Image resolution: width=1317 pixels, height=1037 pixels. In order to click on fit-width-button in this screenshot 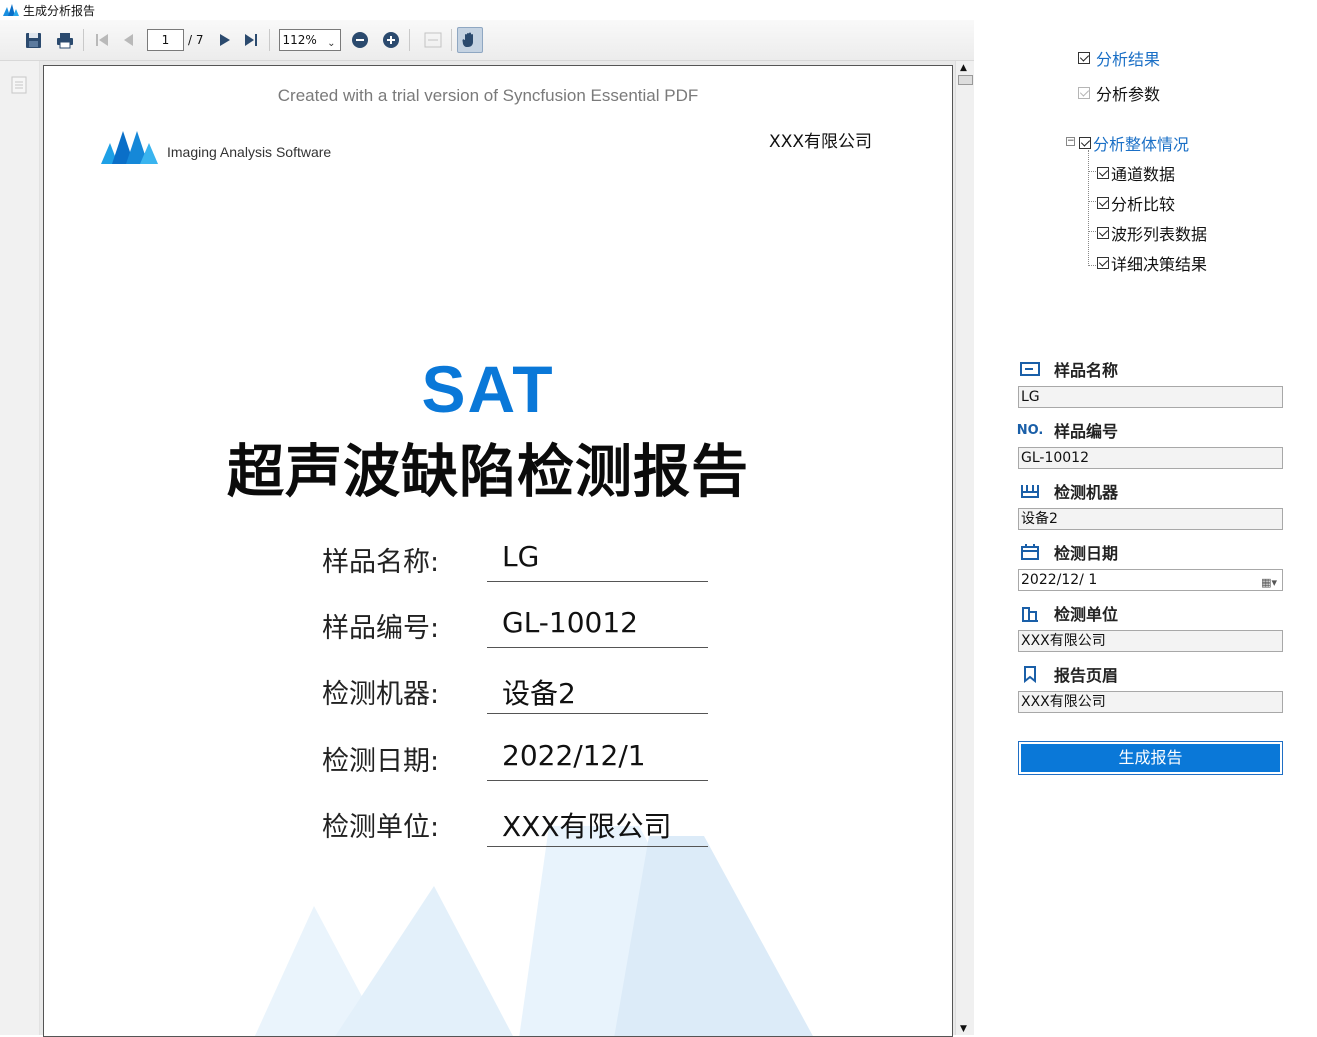, I will do `click(433, 40)`.